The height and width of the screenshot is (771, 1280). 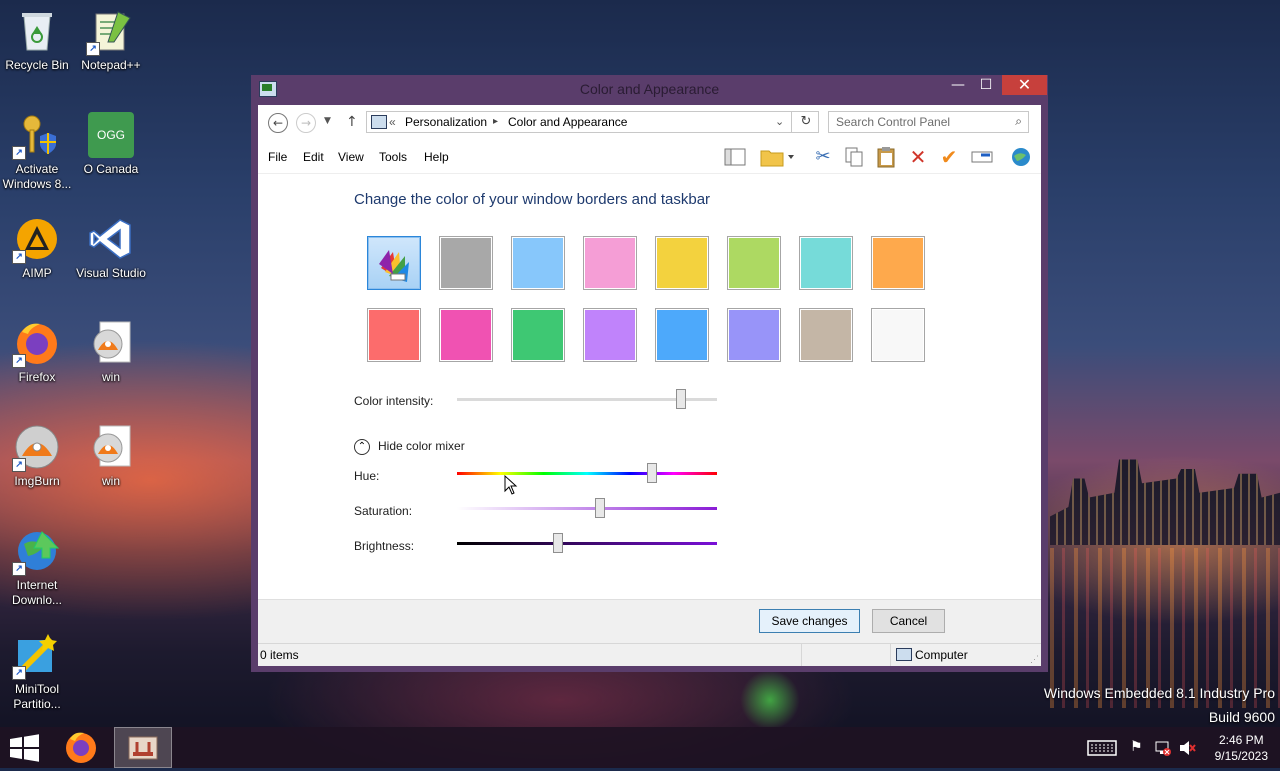 What do you see at coordinates (1241, 748) in the screenshot?
I see `taskbar-clock: 2:46 PM 9/15/2023` at bounding box center [1241, 748].